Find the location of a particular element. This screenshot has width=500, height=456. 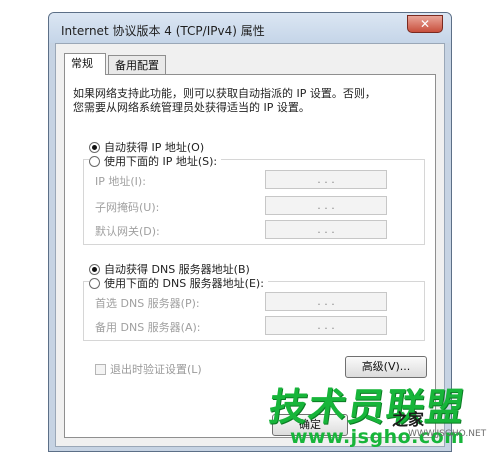

close-button: ✕ is located at coordinates (425, 24).